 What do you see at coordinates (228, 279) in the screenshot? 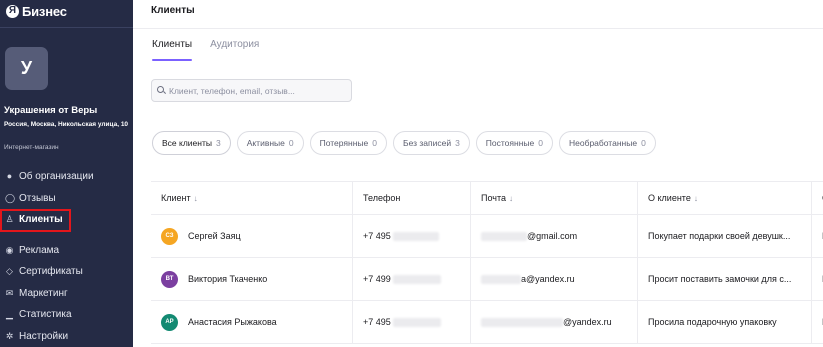
I see `client-name: Виктория Ткаченко` at bounding box center [228, 279].